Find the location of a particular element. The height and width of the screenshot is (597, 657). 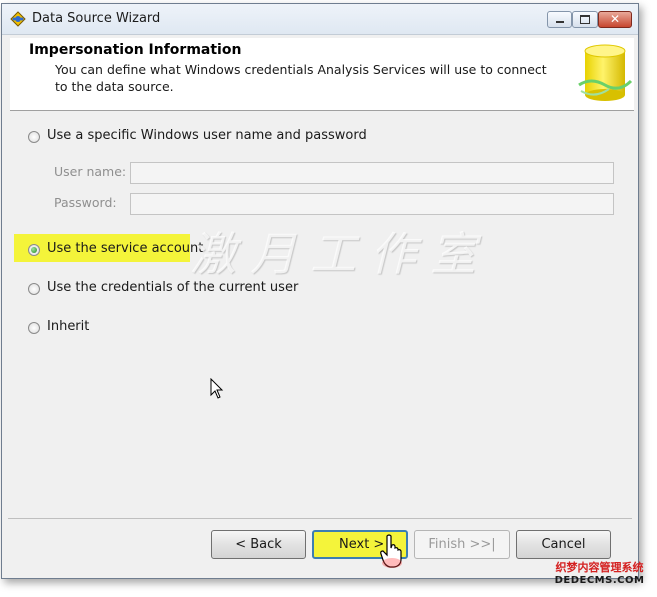

radio-inherit is located at coordinates (34, 328).